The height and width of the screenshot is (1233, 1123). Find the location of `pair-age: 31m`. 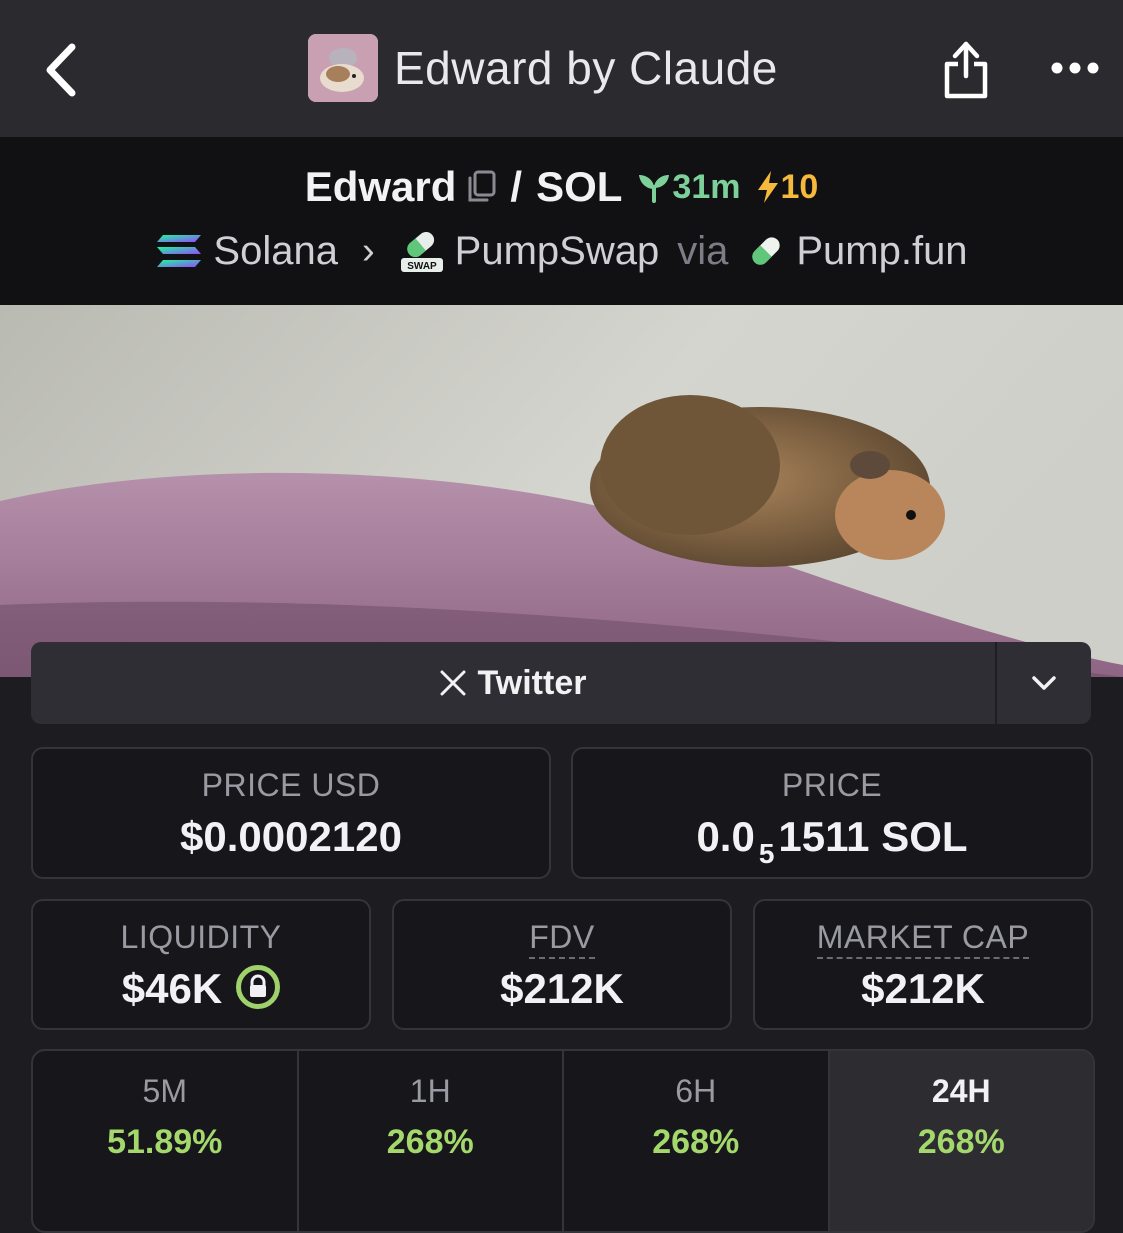

pair-age: 31m is located at coordinates (706, 186).